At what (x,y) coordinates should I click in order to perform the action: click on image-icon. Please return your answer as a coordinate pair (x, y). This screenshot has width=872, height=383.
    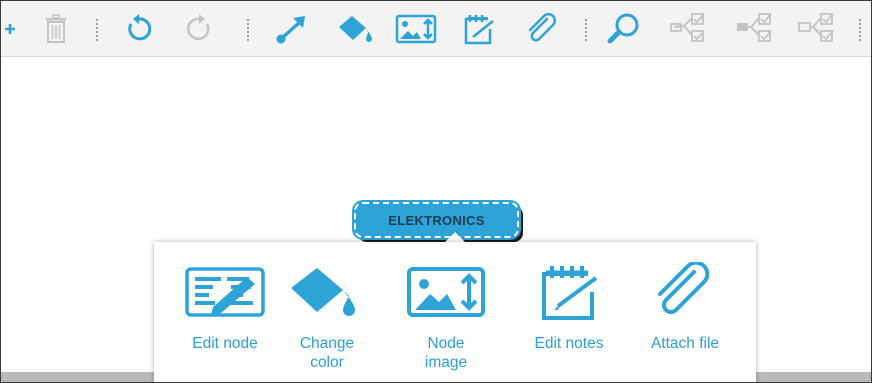
    Looking at the image, I should click on (416, 29).